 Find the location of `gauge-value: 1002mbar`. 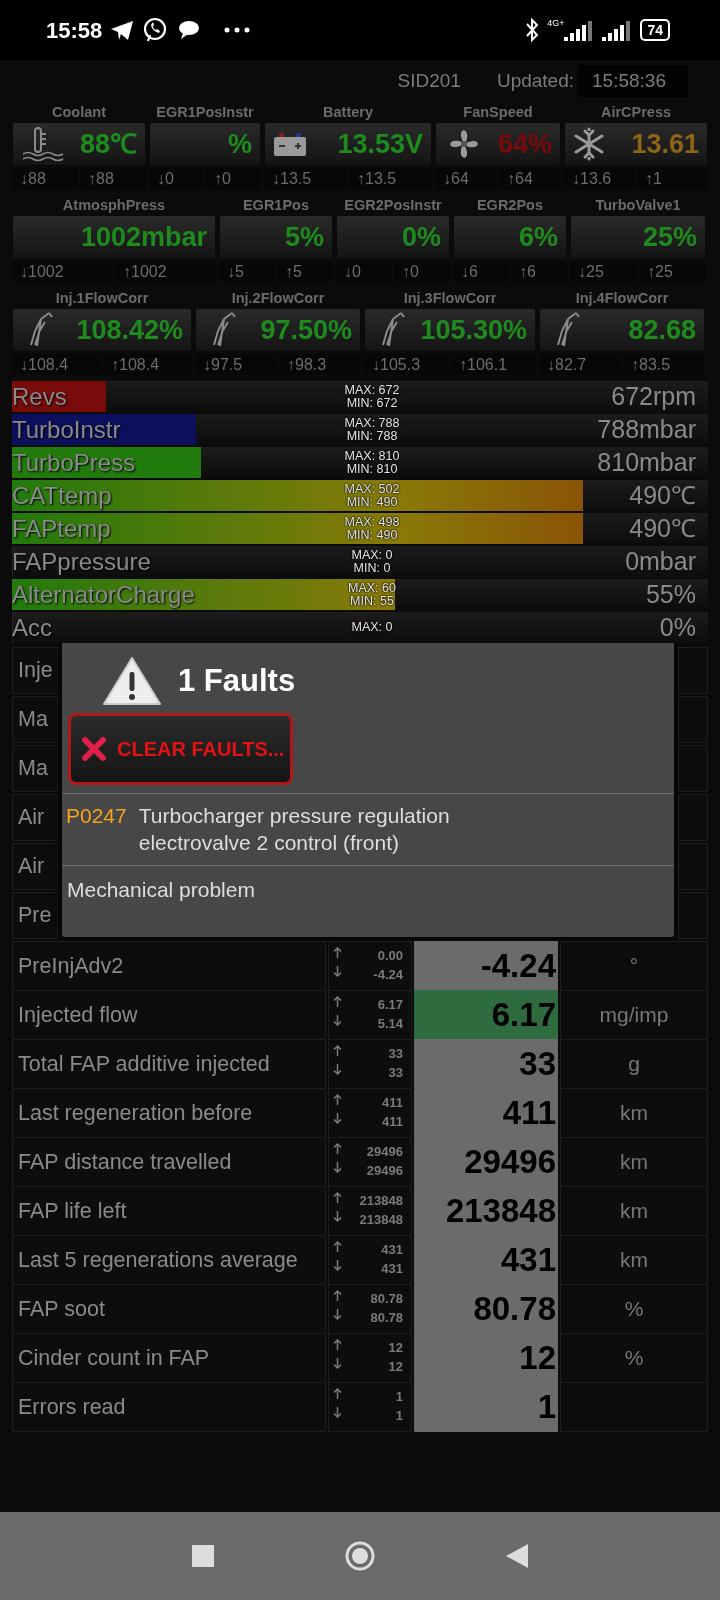

gauge-value: 1002mbar is located at coordinates (143, 237).